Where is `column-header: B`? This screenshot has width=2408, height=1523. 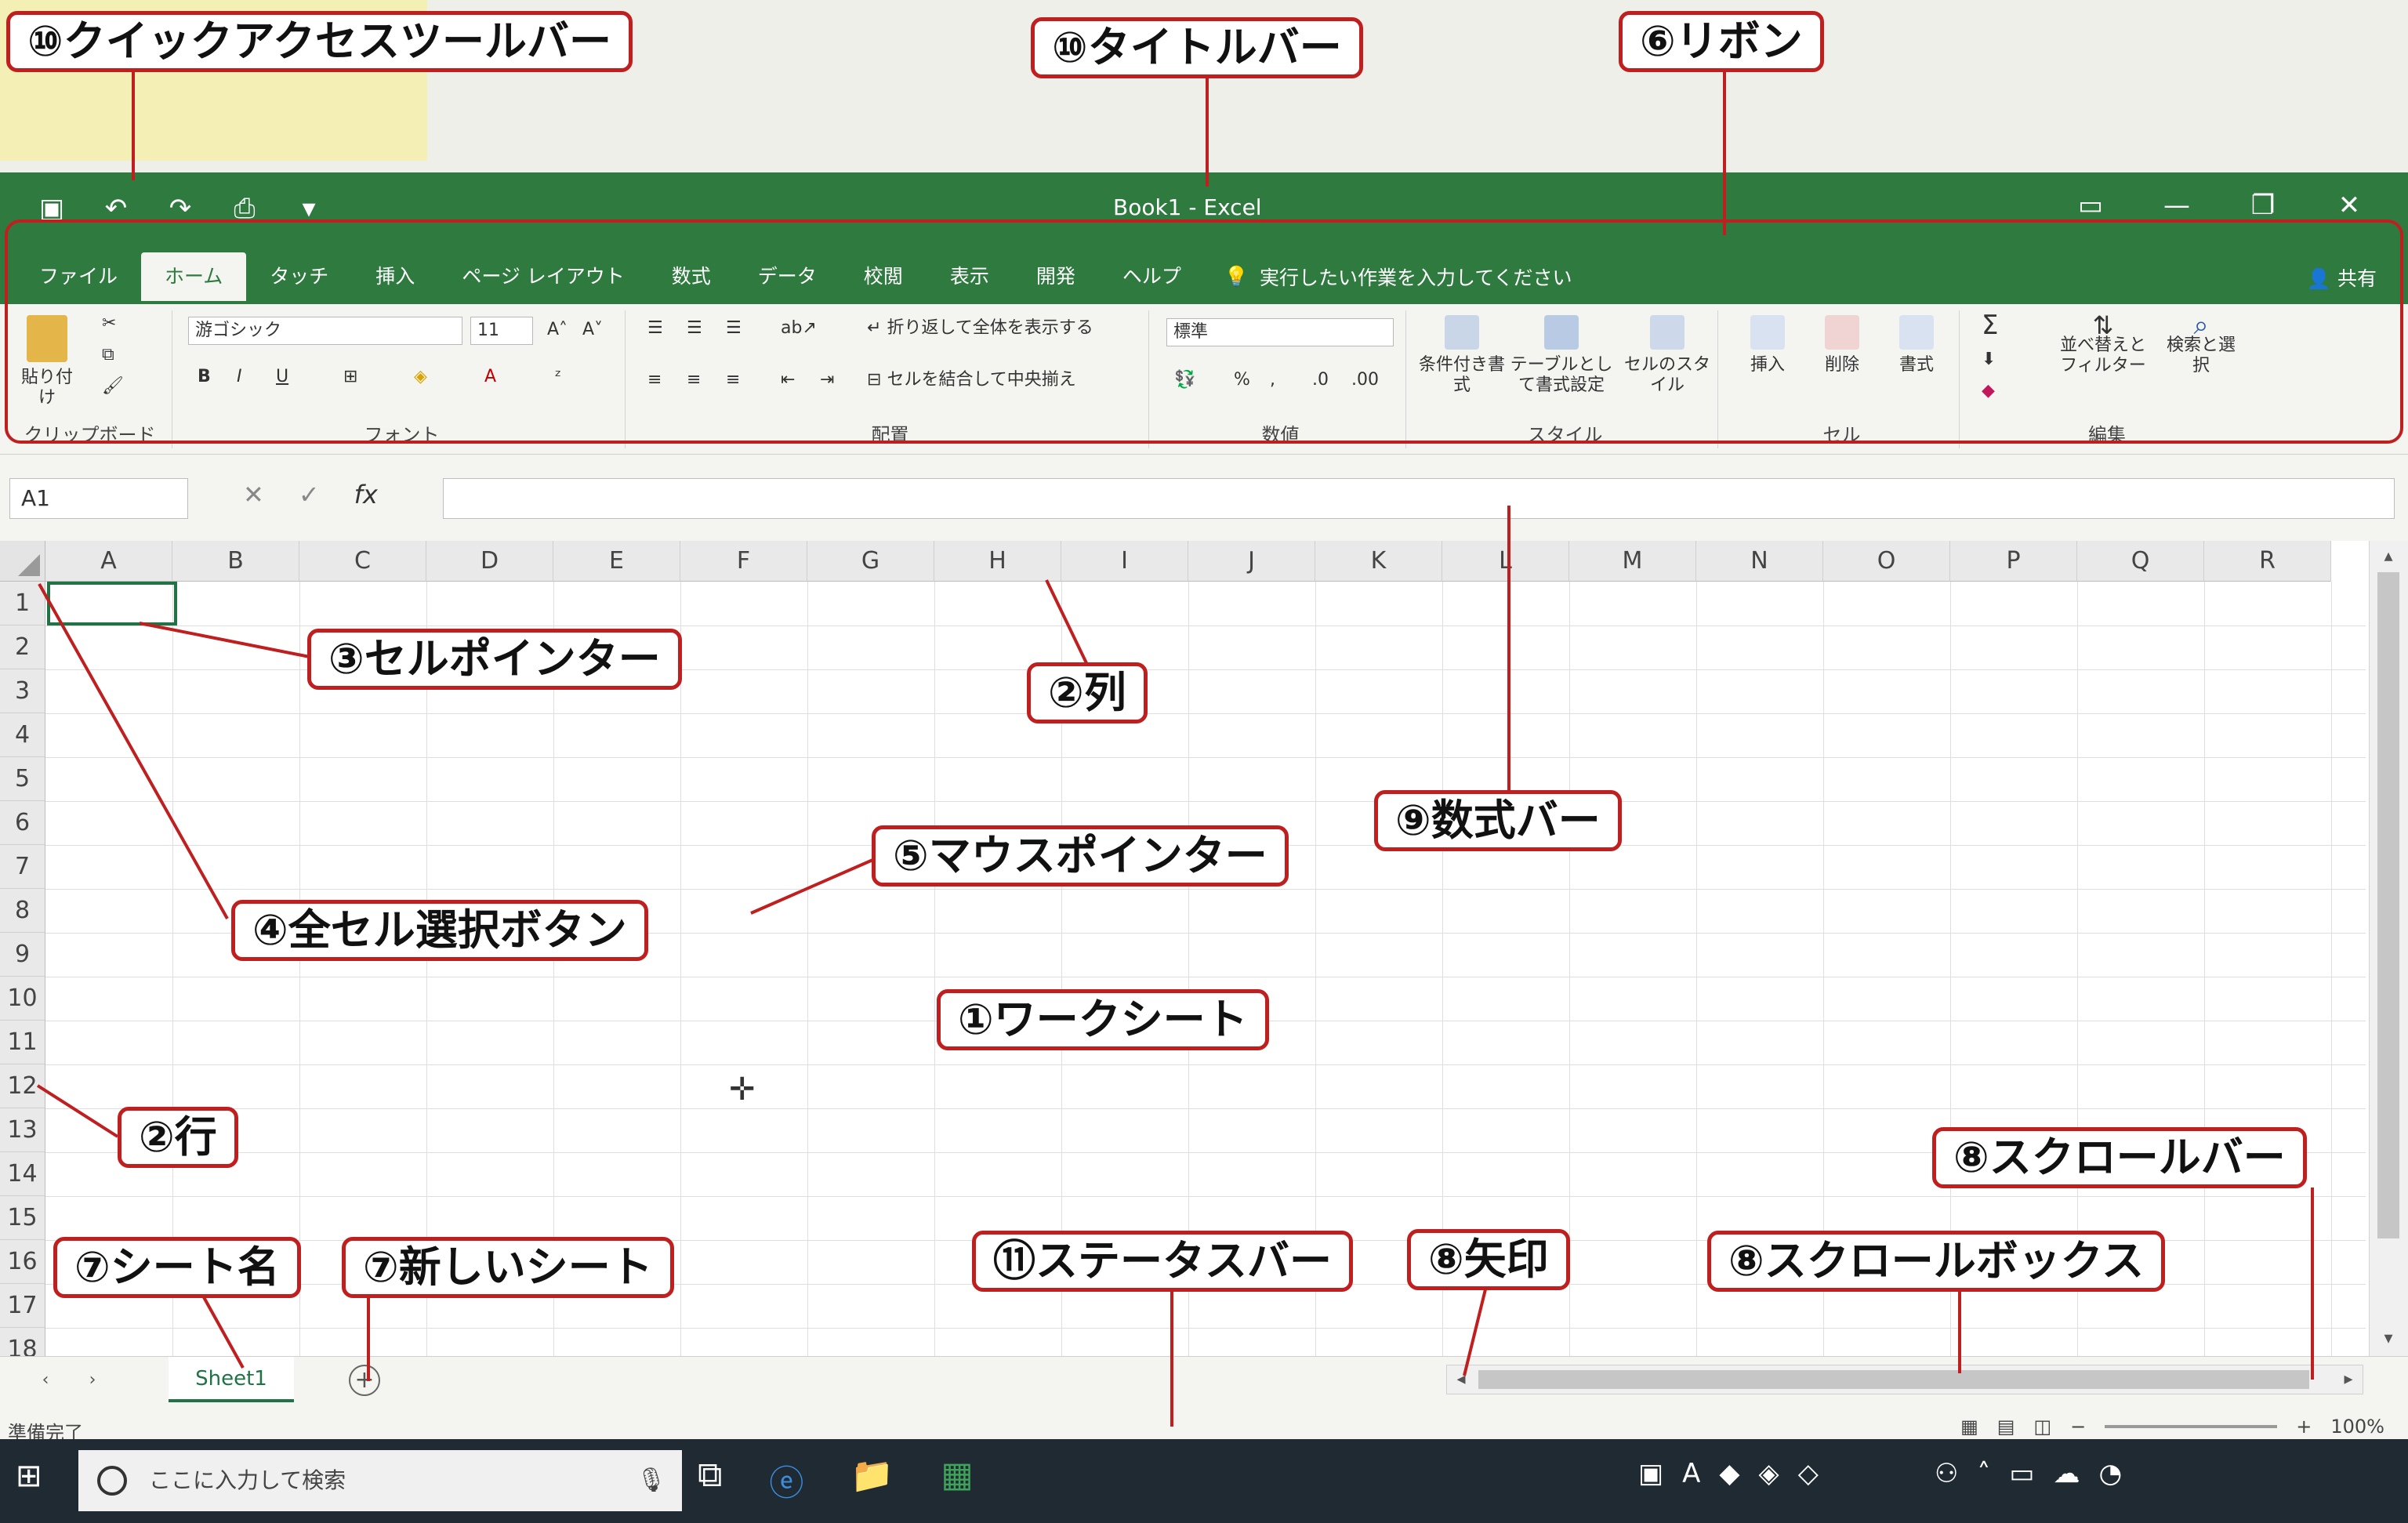
column-header: B is located at coordinates (235, 561).